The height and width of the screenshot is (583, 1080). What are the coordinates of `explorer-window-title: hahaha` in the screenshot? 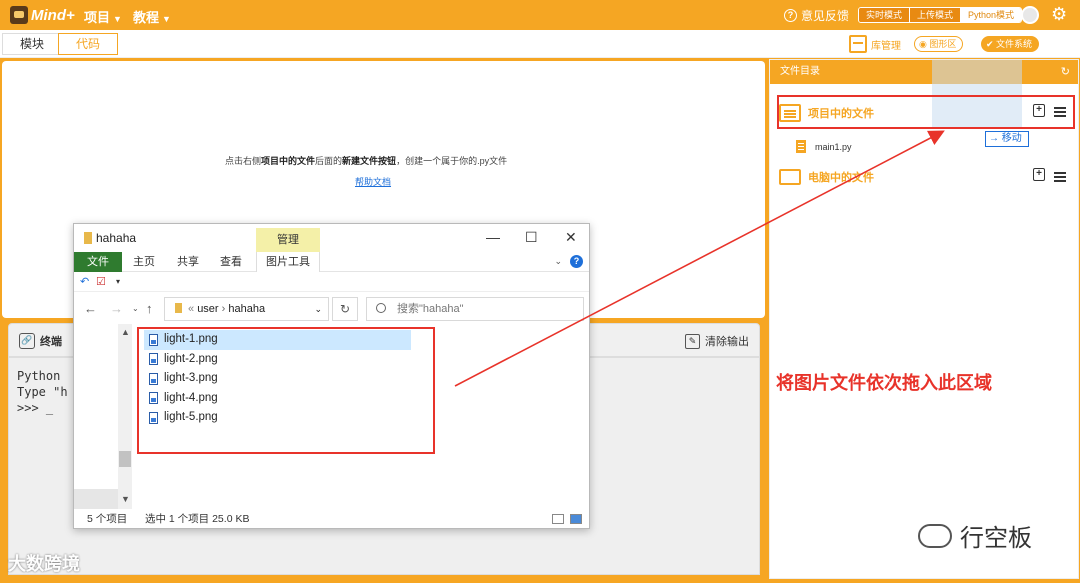 It's located at (116, 238).